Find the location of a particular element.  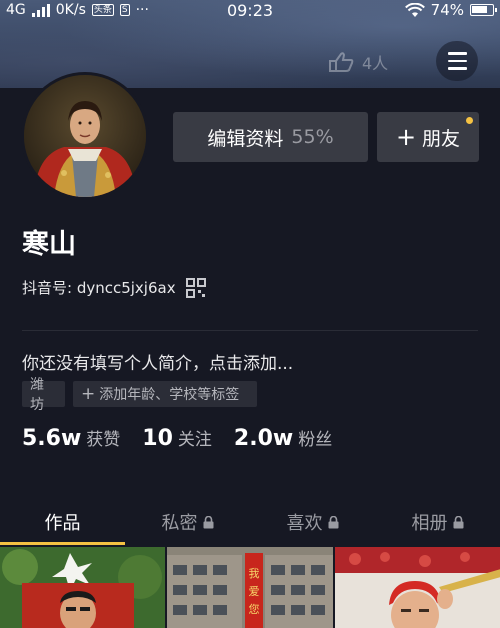

hamburger-icon is located at coordinates (457, 53).